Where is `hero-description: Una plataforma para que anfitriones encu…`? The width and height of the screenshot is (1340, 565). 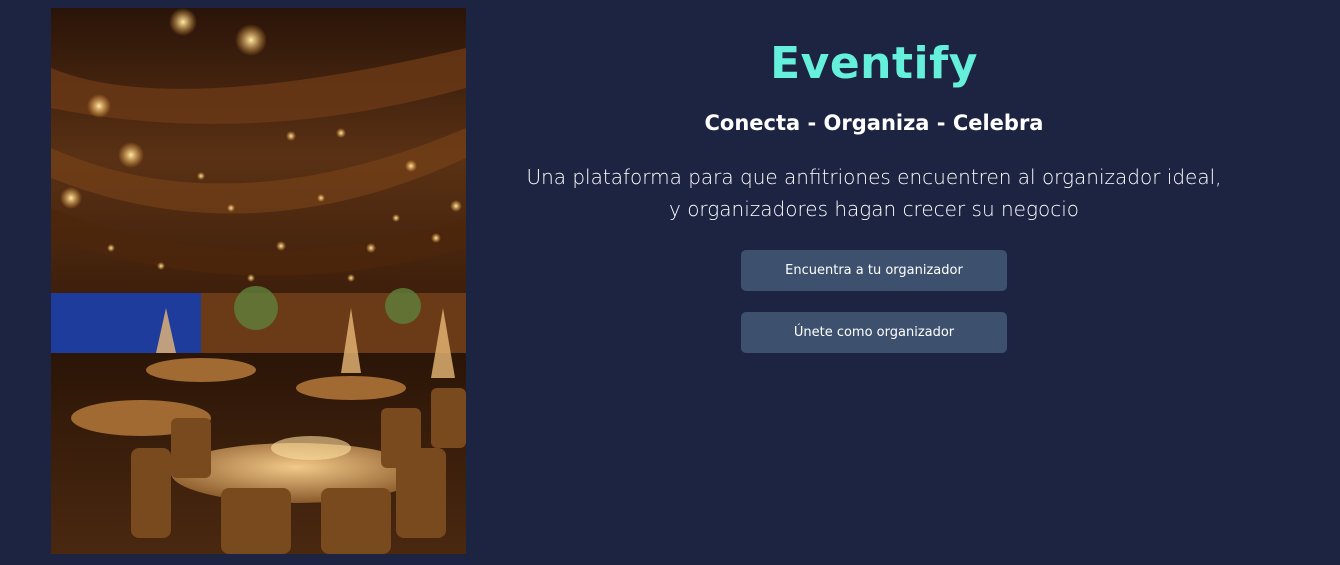 hero-description: Una plataforma para que anfitriones encu… is located at coordinates (874, 193).